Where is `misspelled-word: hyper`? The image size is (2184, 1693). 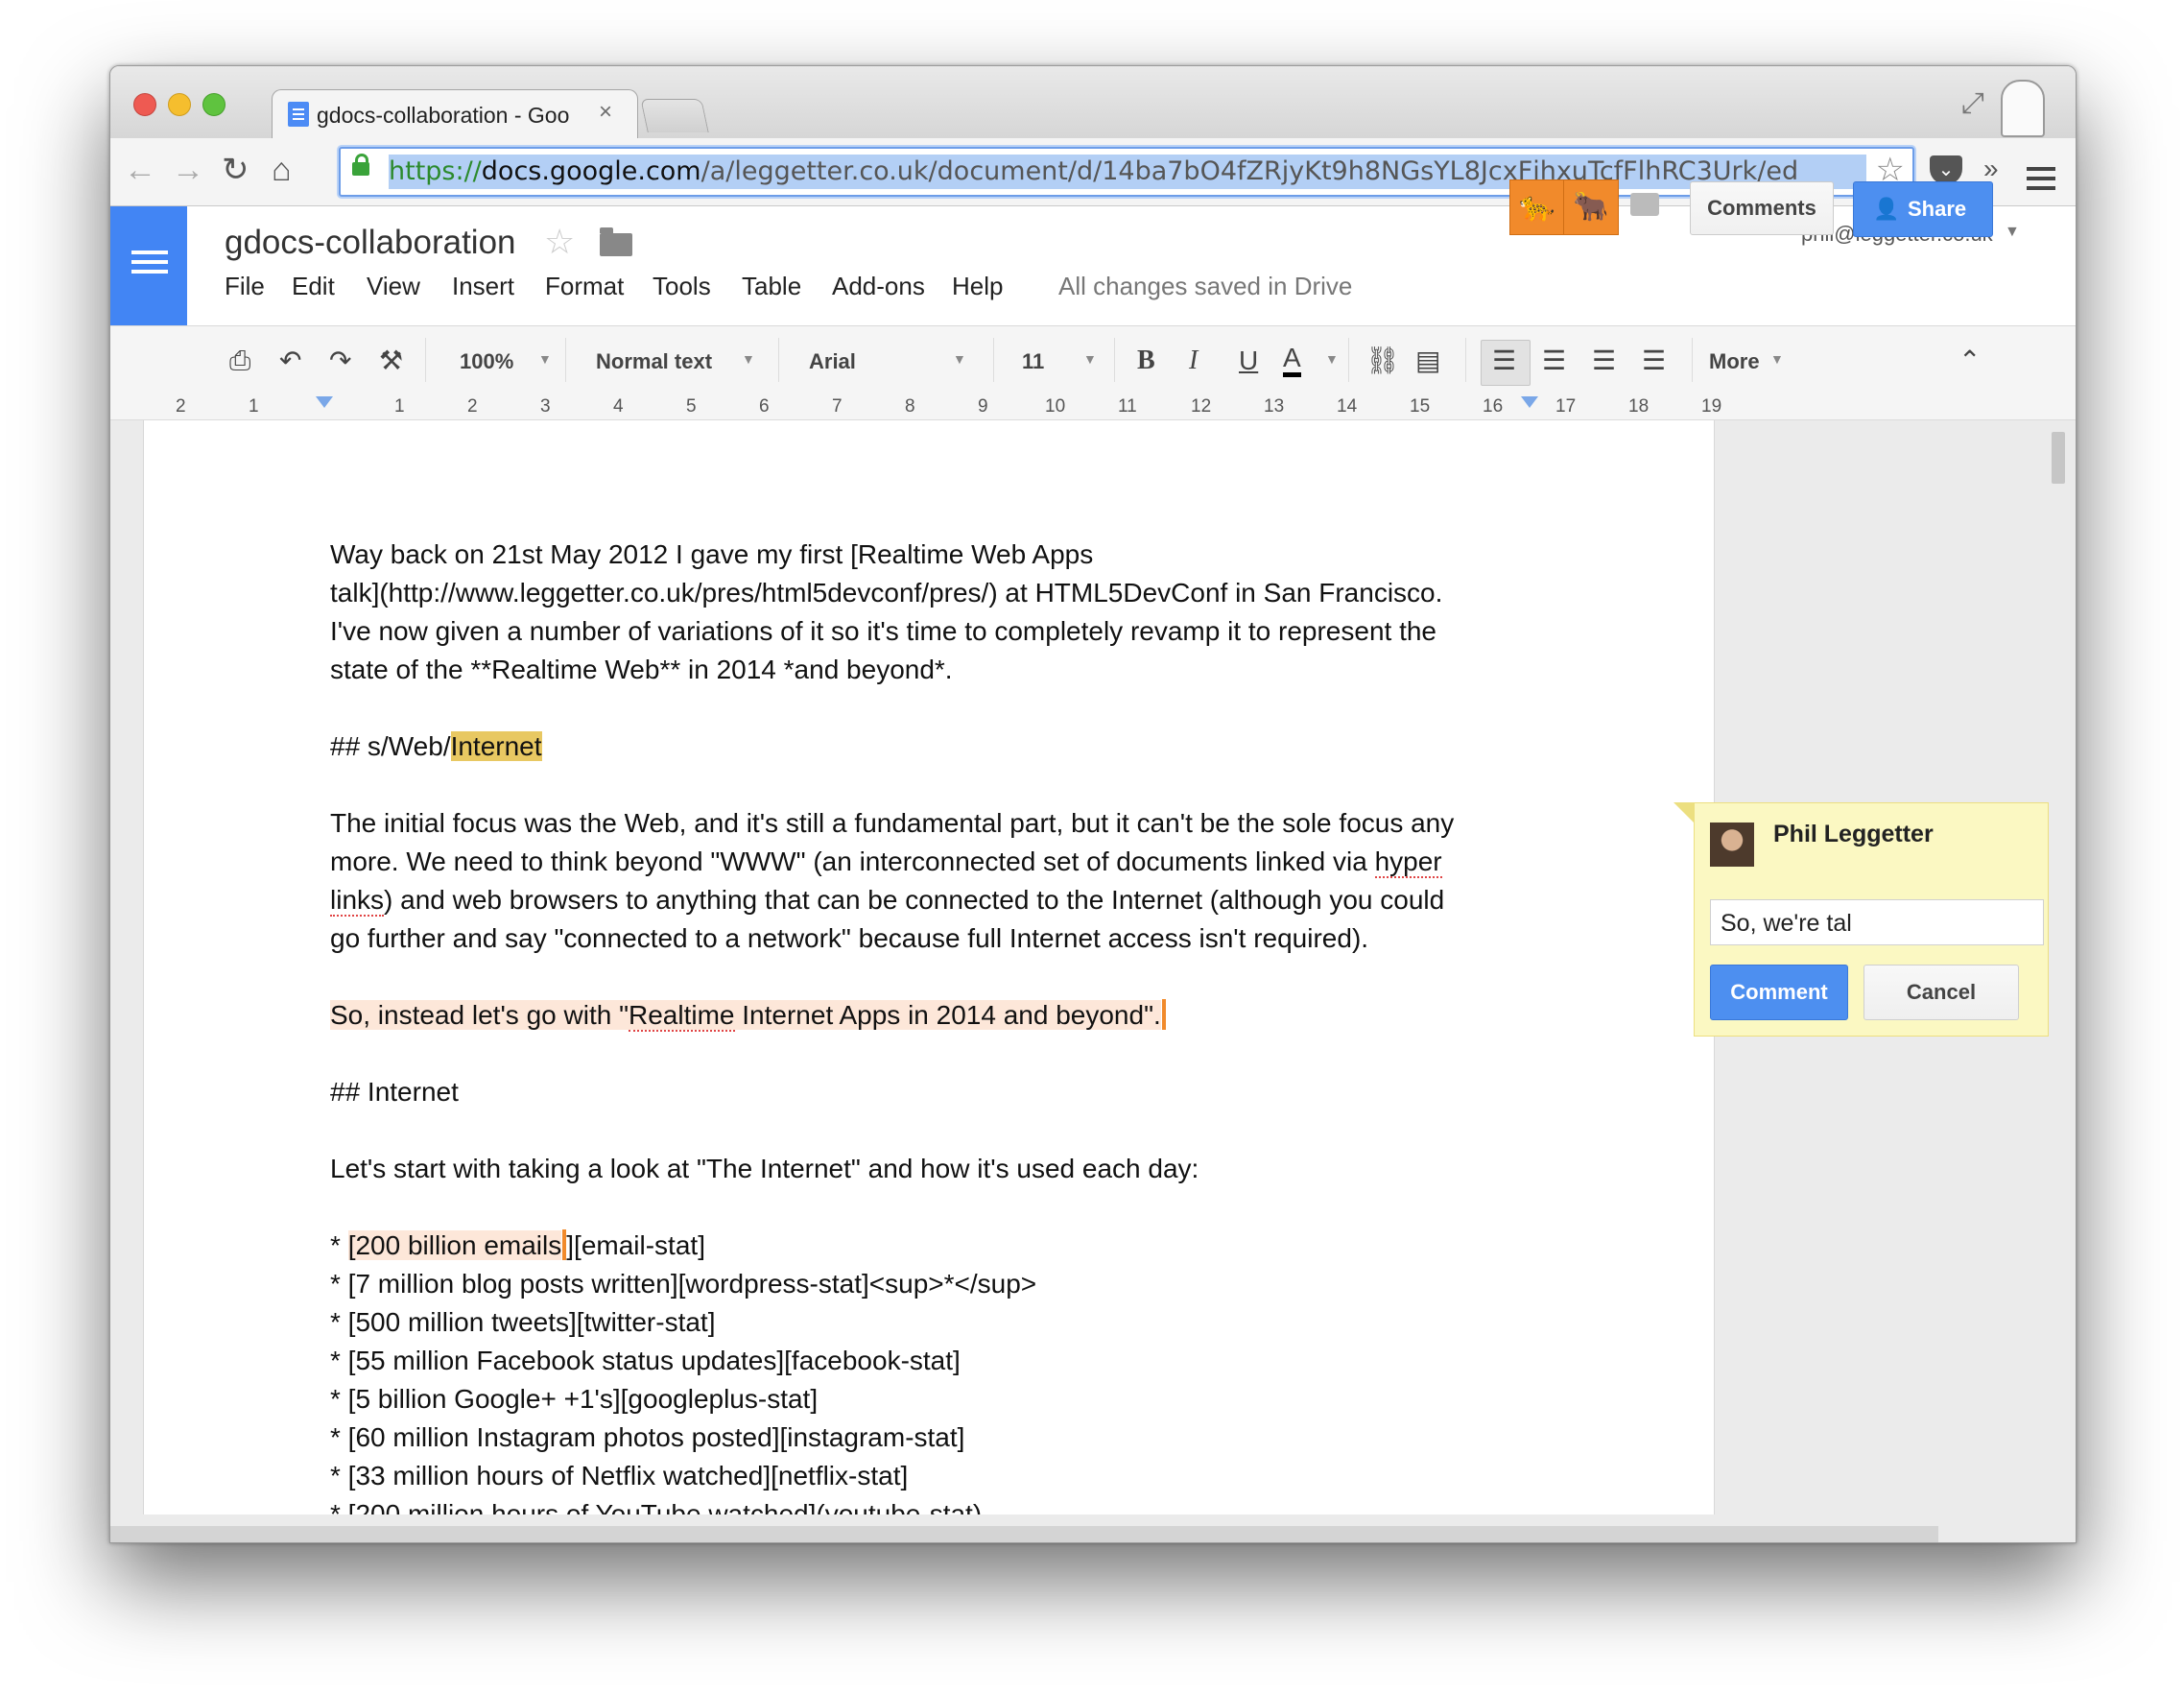 misspelled-word: hyper is located at coordinates (1408, 862).